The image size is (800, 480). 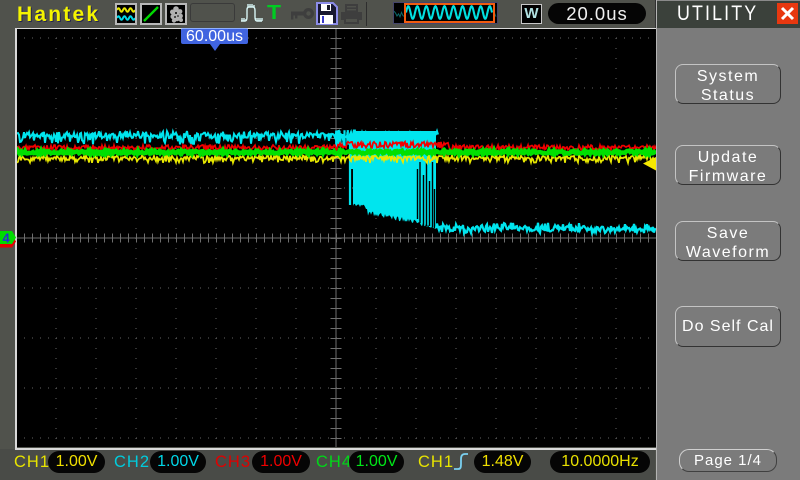 I want to click on svg-text: 4, so click(x=7, y=238).